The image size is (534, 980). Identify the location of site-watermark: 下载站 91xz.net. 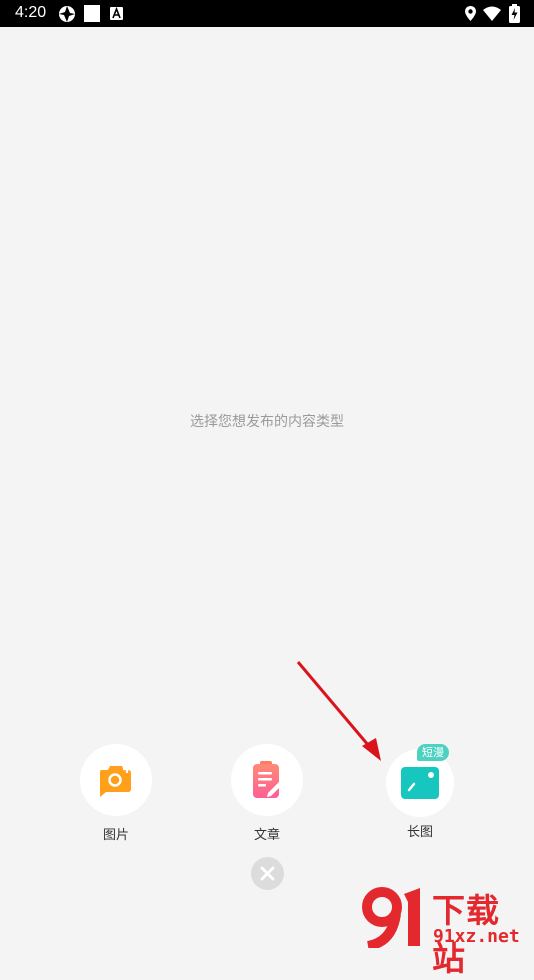
(446, 931).